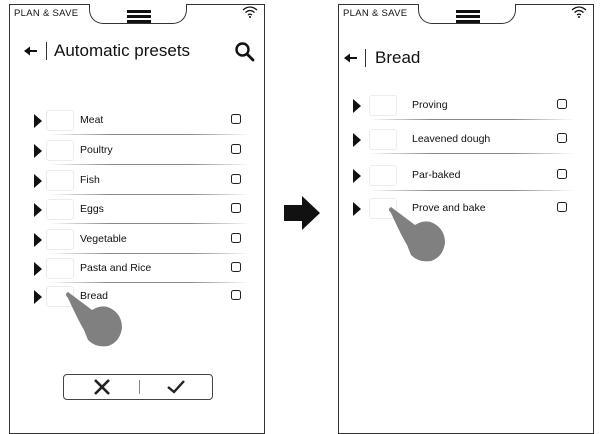 The width and height of the screenshot is (600, 434). Describe the element at coordinates (467, 210) in the screenshot. I see `list-item: Prove and bake` at that location.